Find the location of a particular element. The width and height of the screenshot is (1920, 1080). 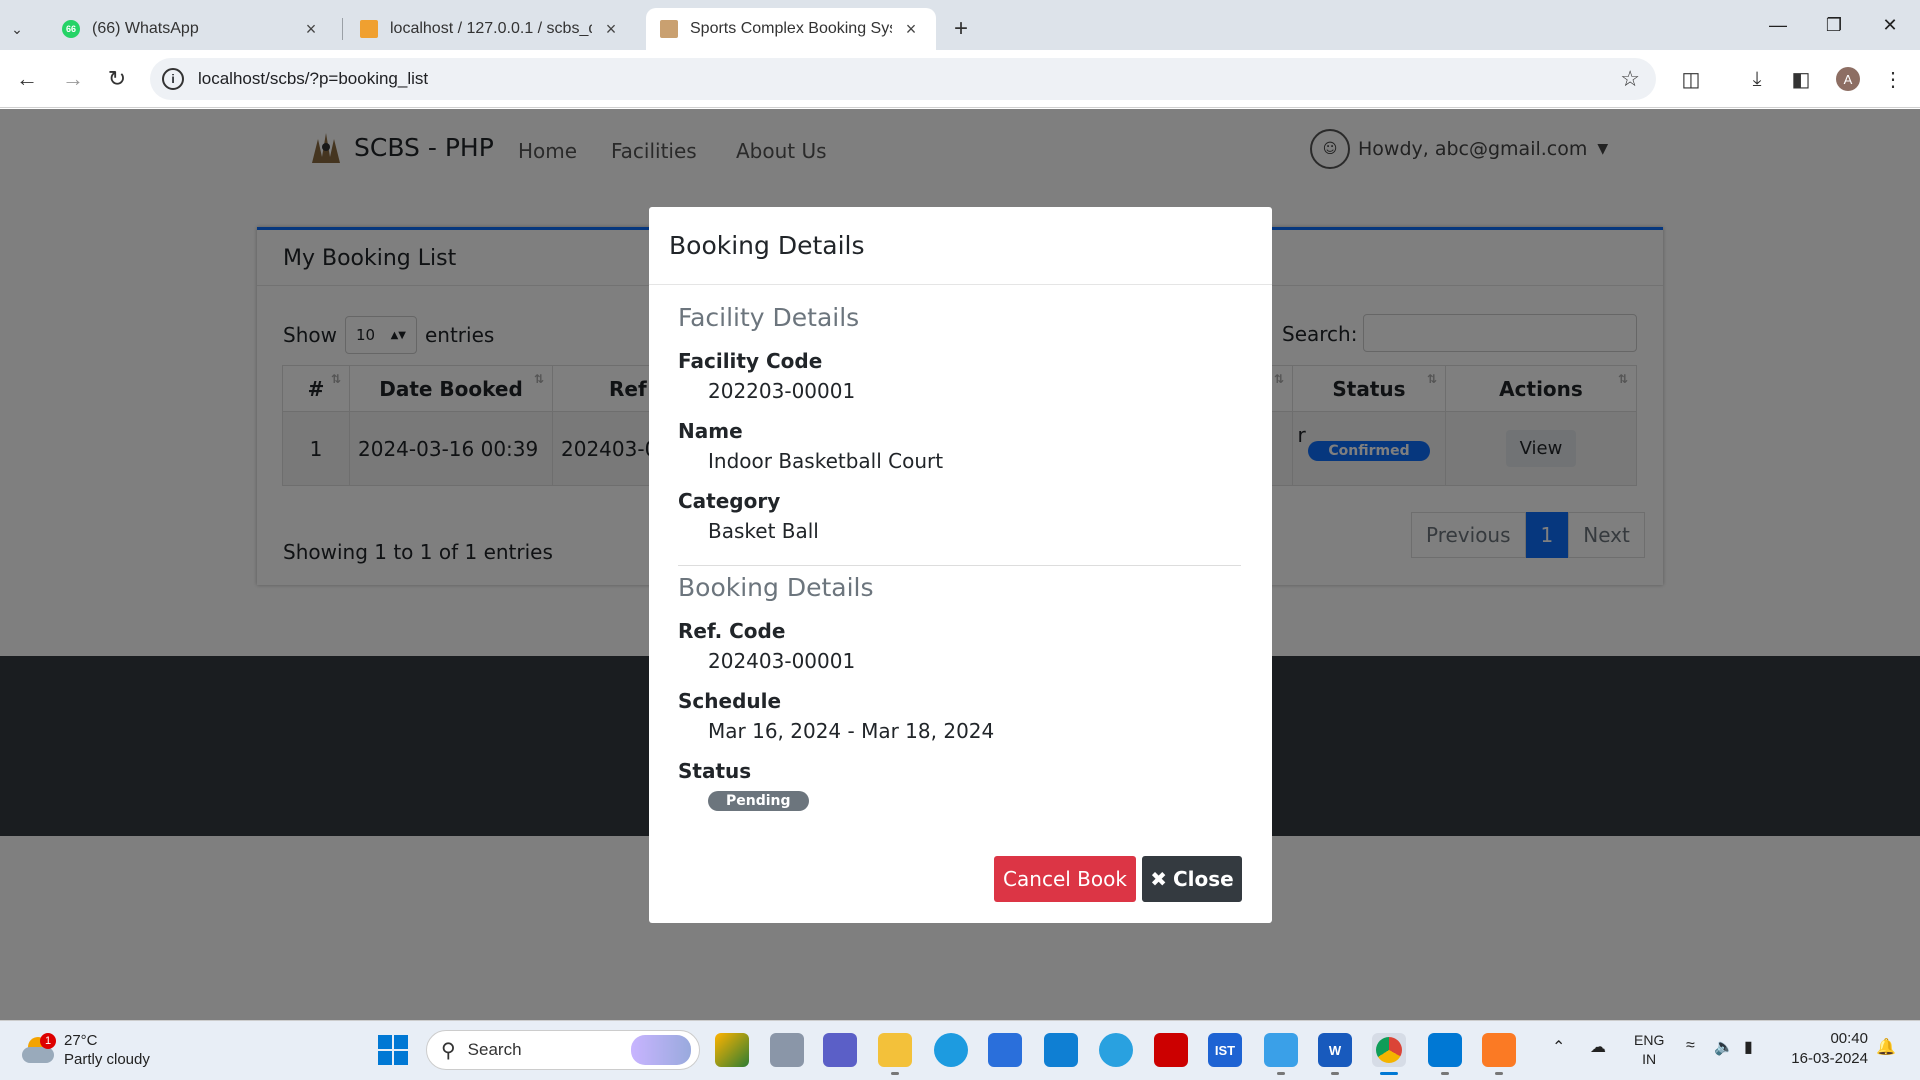

xampp-icon is located at coordinates (1499, 1050).